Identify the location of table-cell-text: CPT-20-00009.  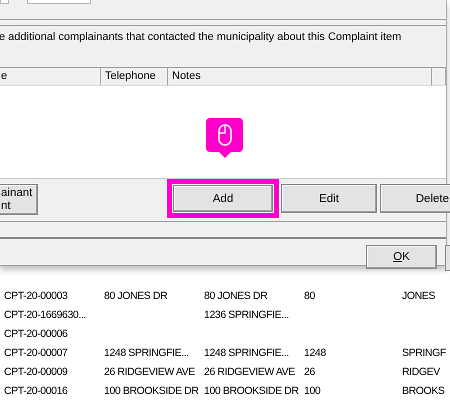
(35, 372).